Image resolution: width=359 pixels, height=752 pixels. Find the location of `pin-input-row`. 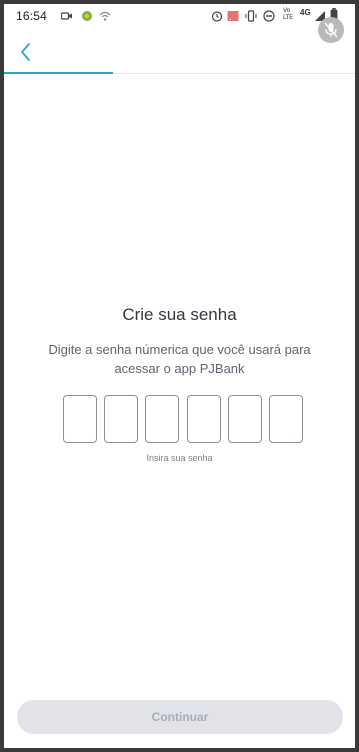

pin-input-row is located at coordinates (183, 419).